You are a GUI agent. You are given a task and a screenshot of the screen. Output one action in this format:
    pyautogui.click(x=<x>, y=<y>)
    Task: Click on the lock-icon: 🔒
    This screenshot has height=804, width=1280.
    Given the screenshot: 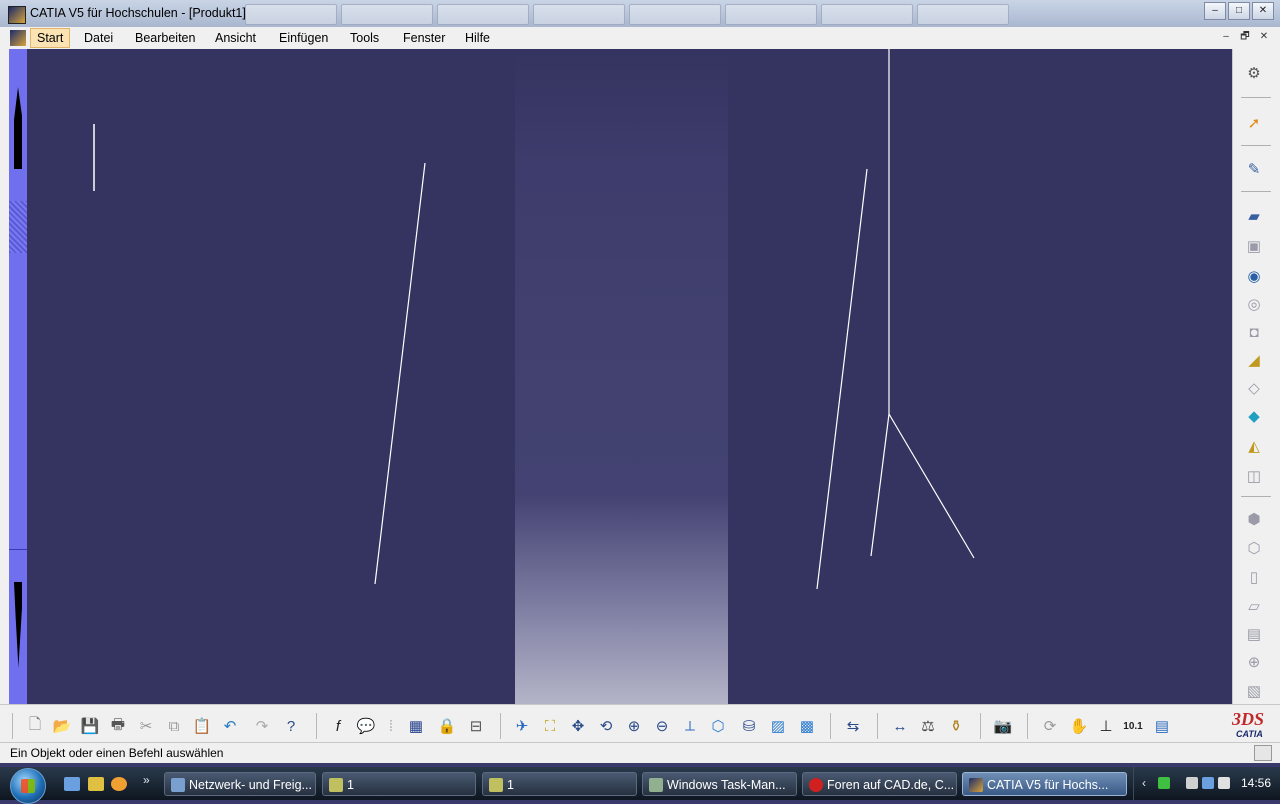 What is the action you would take?
    pyautogui.click(x=447, y=726)
    